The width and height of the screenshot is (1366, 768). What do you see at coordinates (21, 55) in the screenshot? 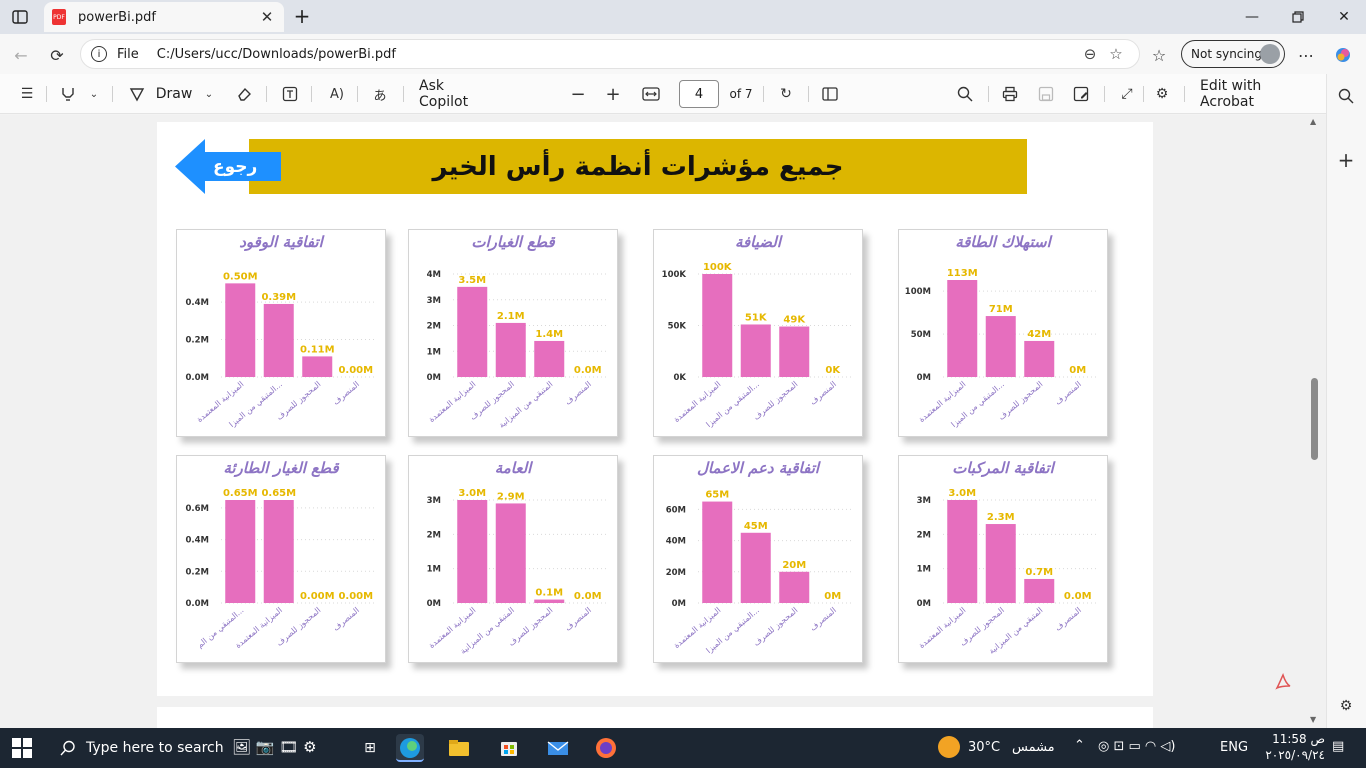
I see `back-icon: ←` at bounding box center [21, 55].